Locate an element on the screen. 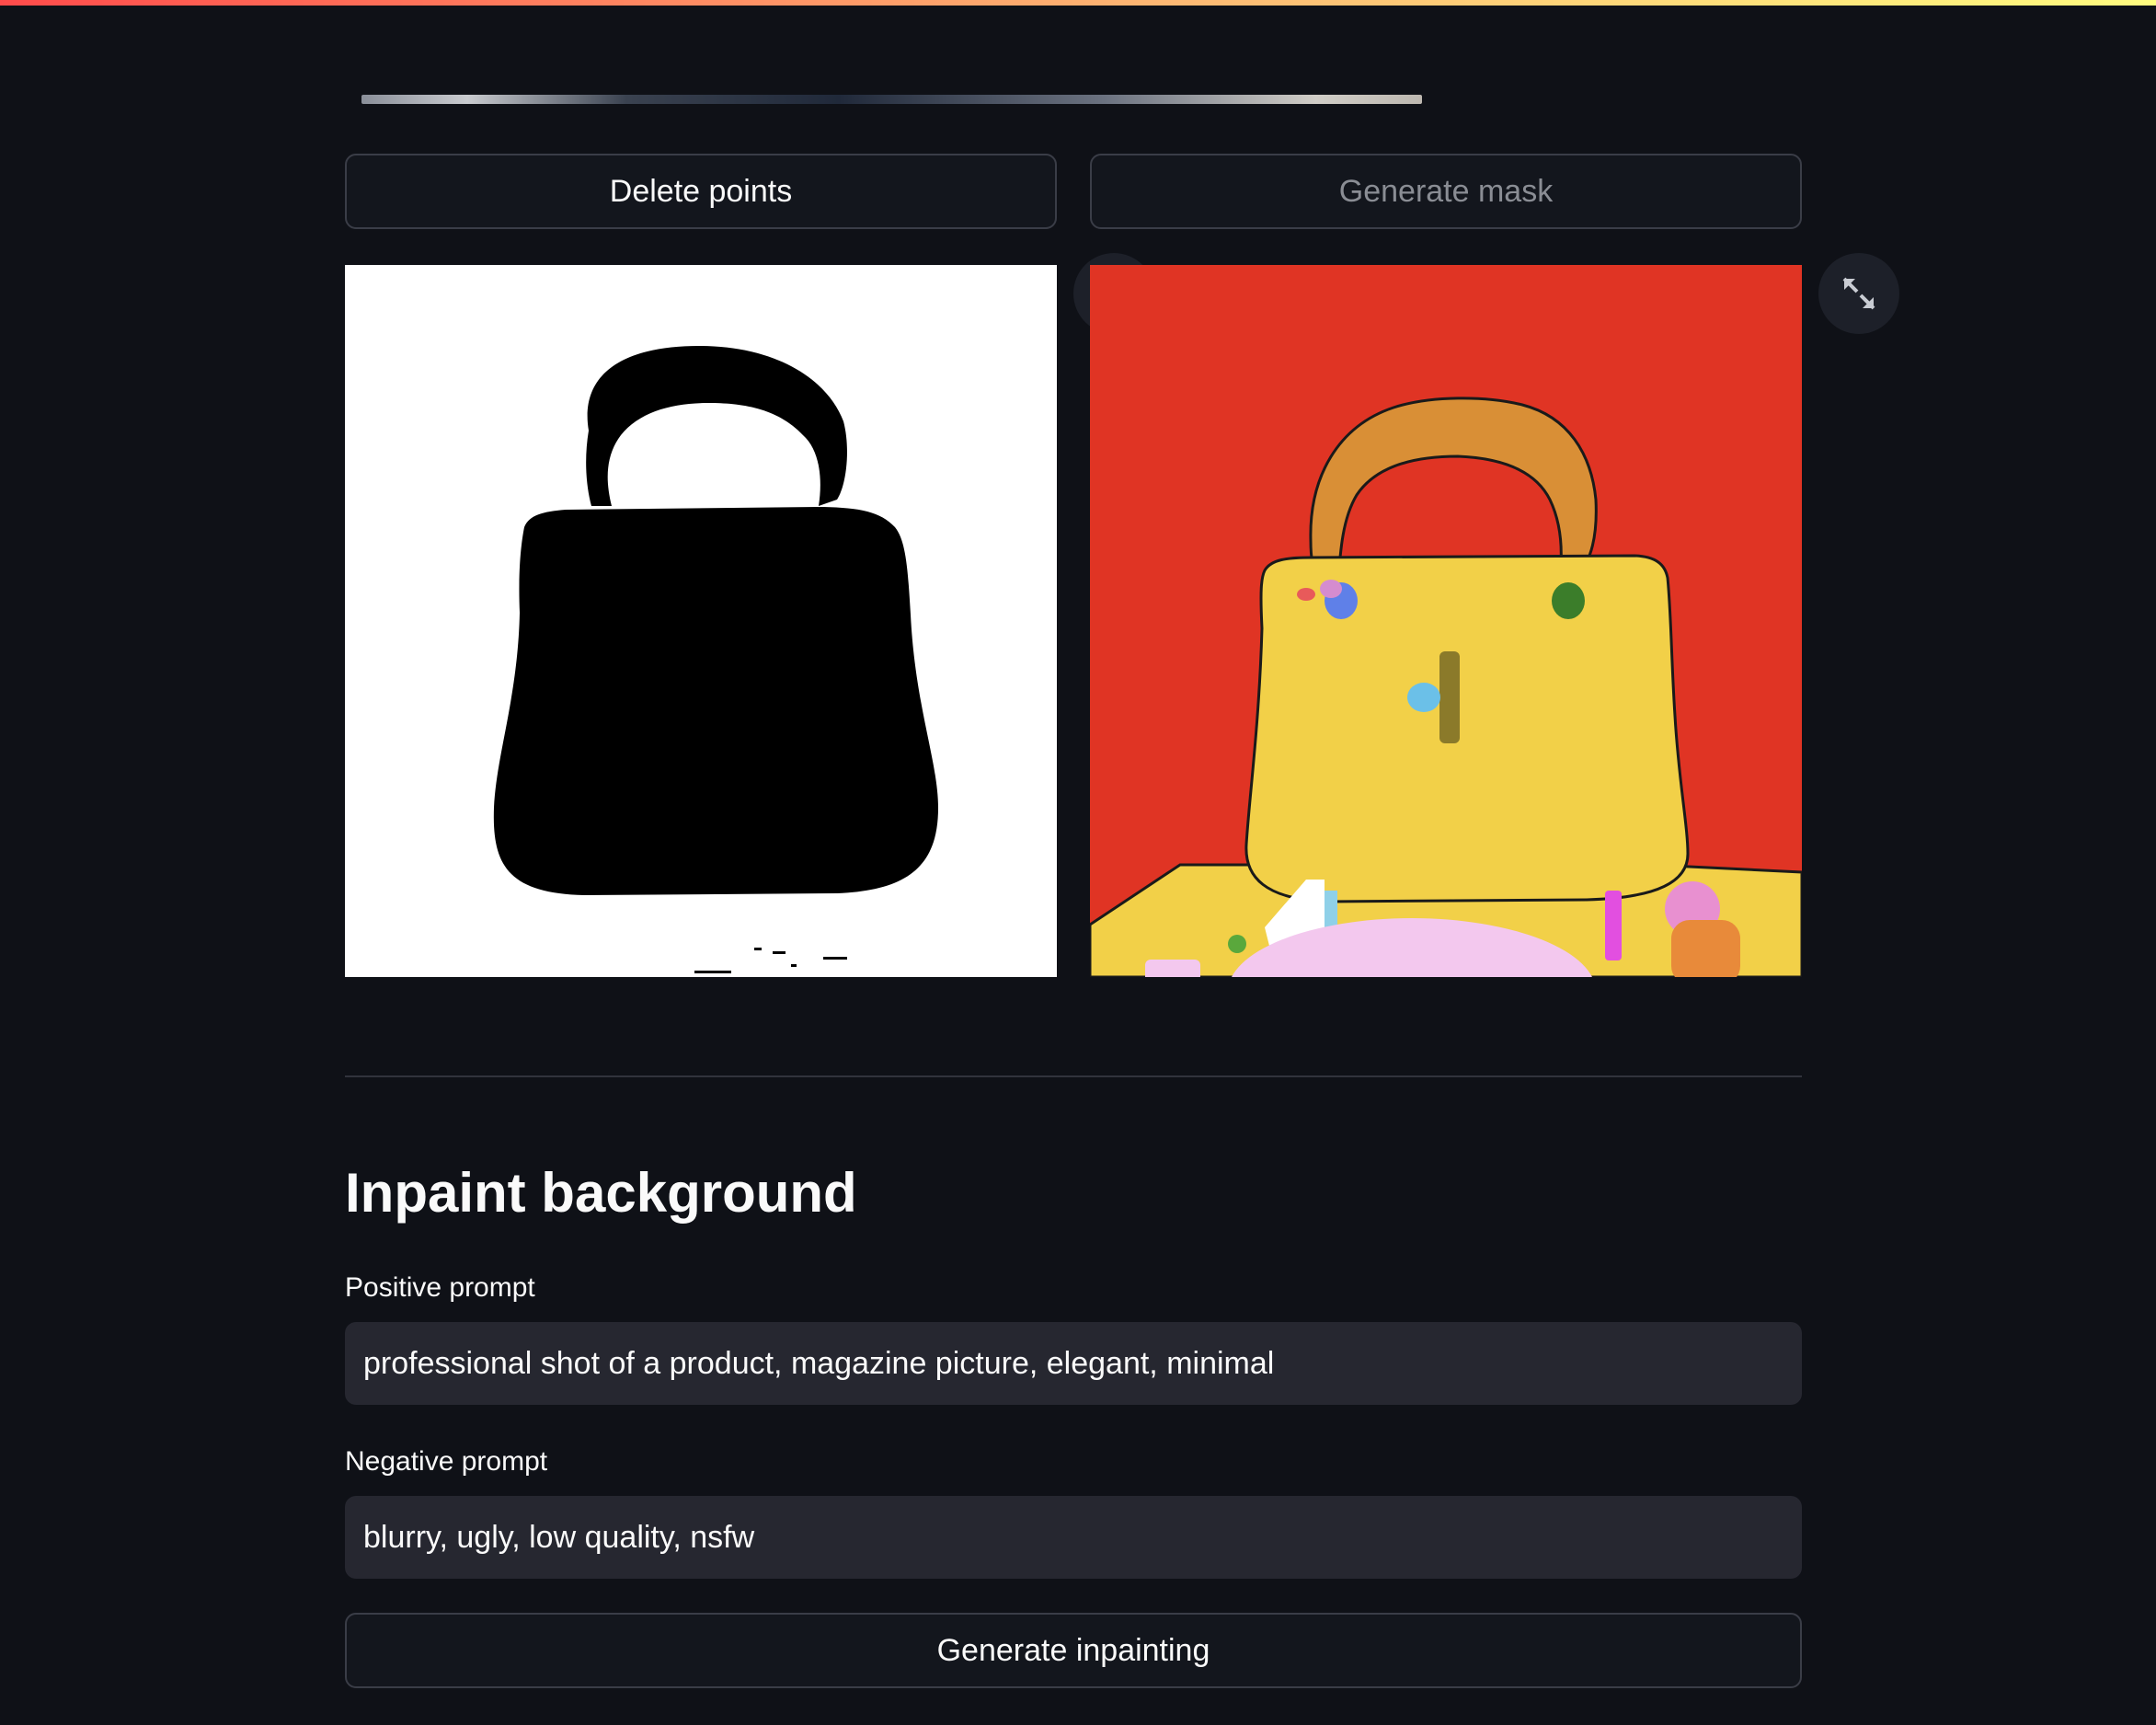 The image size is (2156, 1725). segmentation-image is located at coordinates (1446, 621).